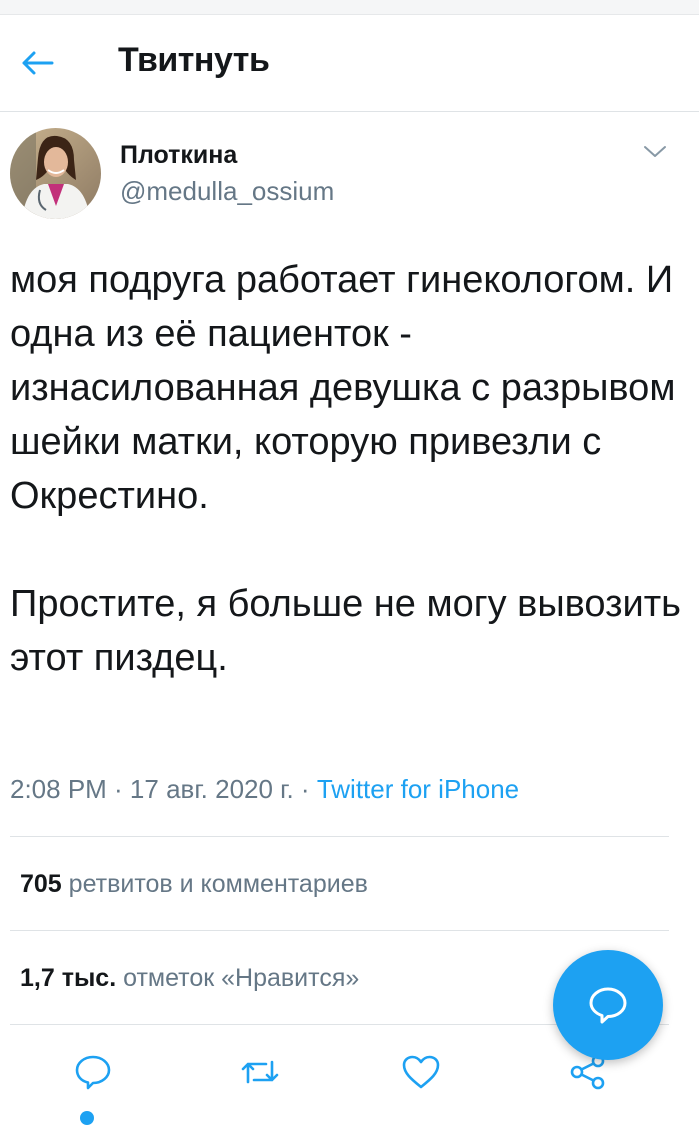 The height and width of the screenshot is (1125, 699). What do you see at coordinates (87, 1118) in the screenshot?
I see `nav-indicator` at bounding box center [87, 1118].